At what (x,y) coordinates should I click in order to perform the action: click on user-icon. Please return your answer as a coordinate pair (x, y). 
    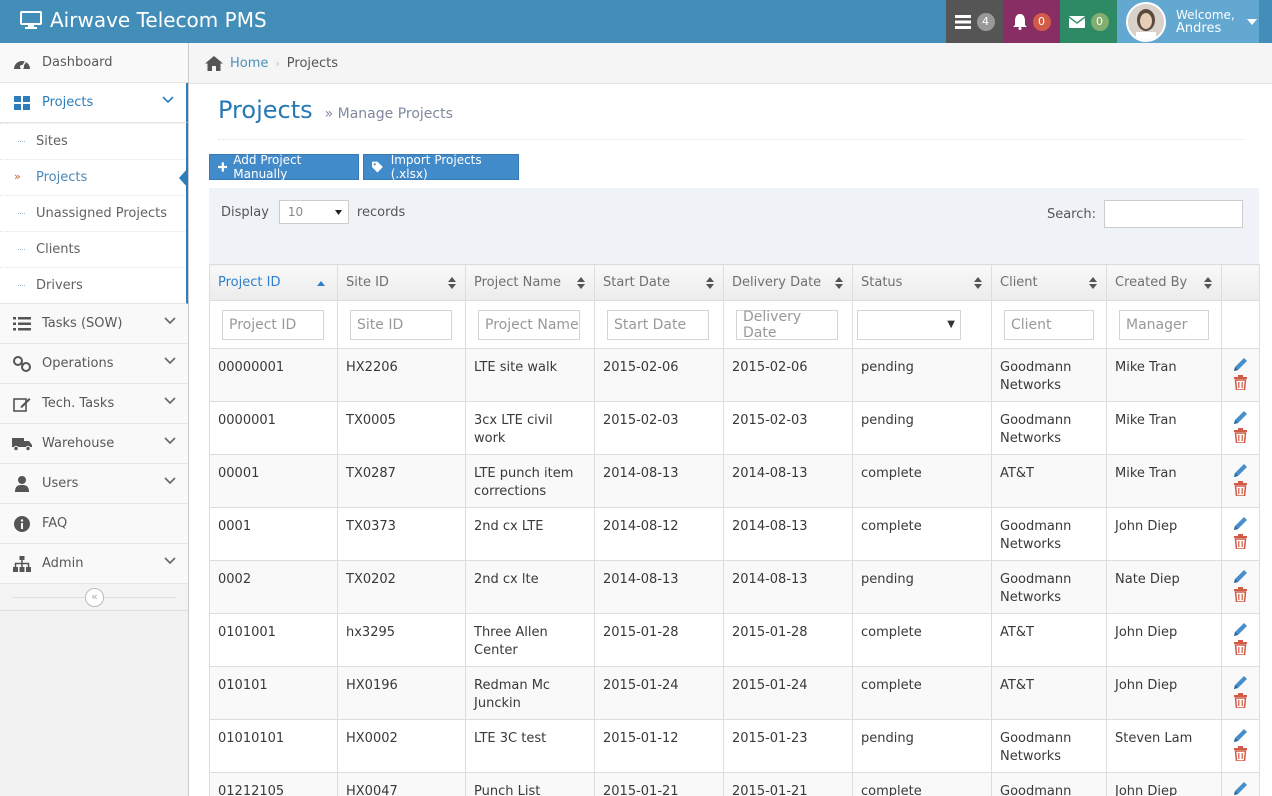
    Looking at the image, I should click on (22, 484).